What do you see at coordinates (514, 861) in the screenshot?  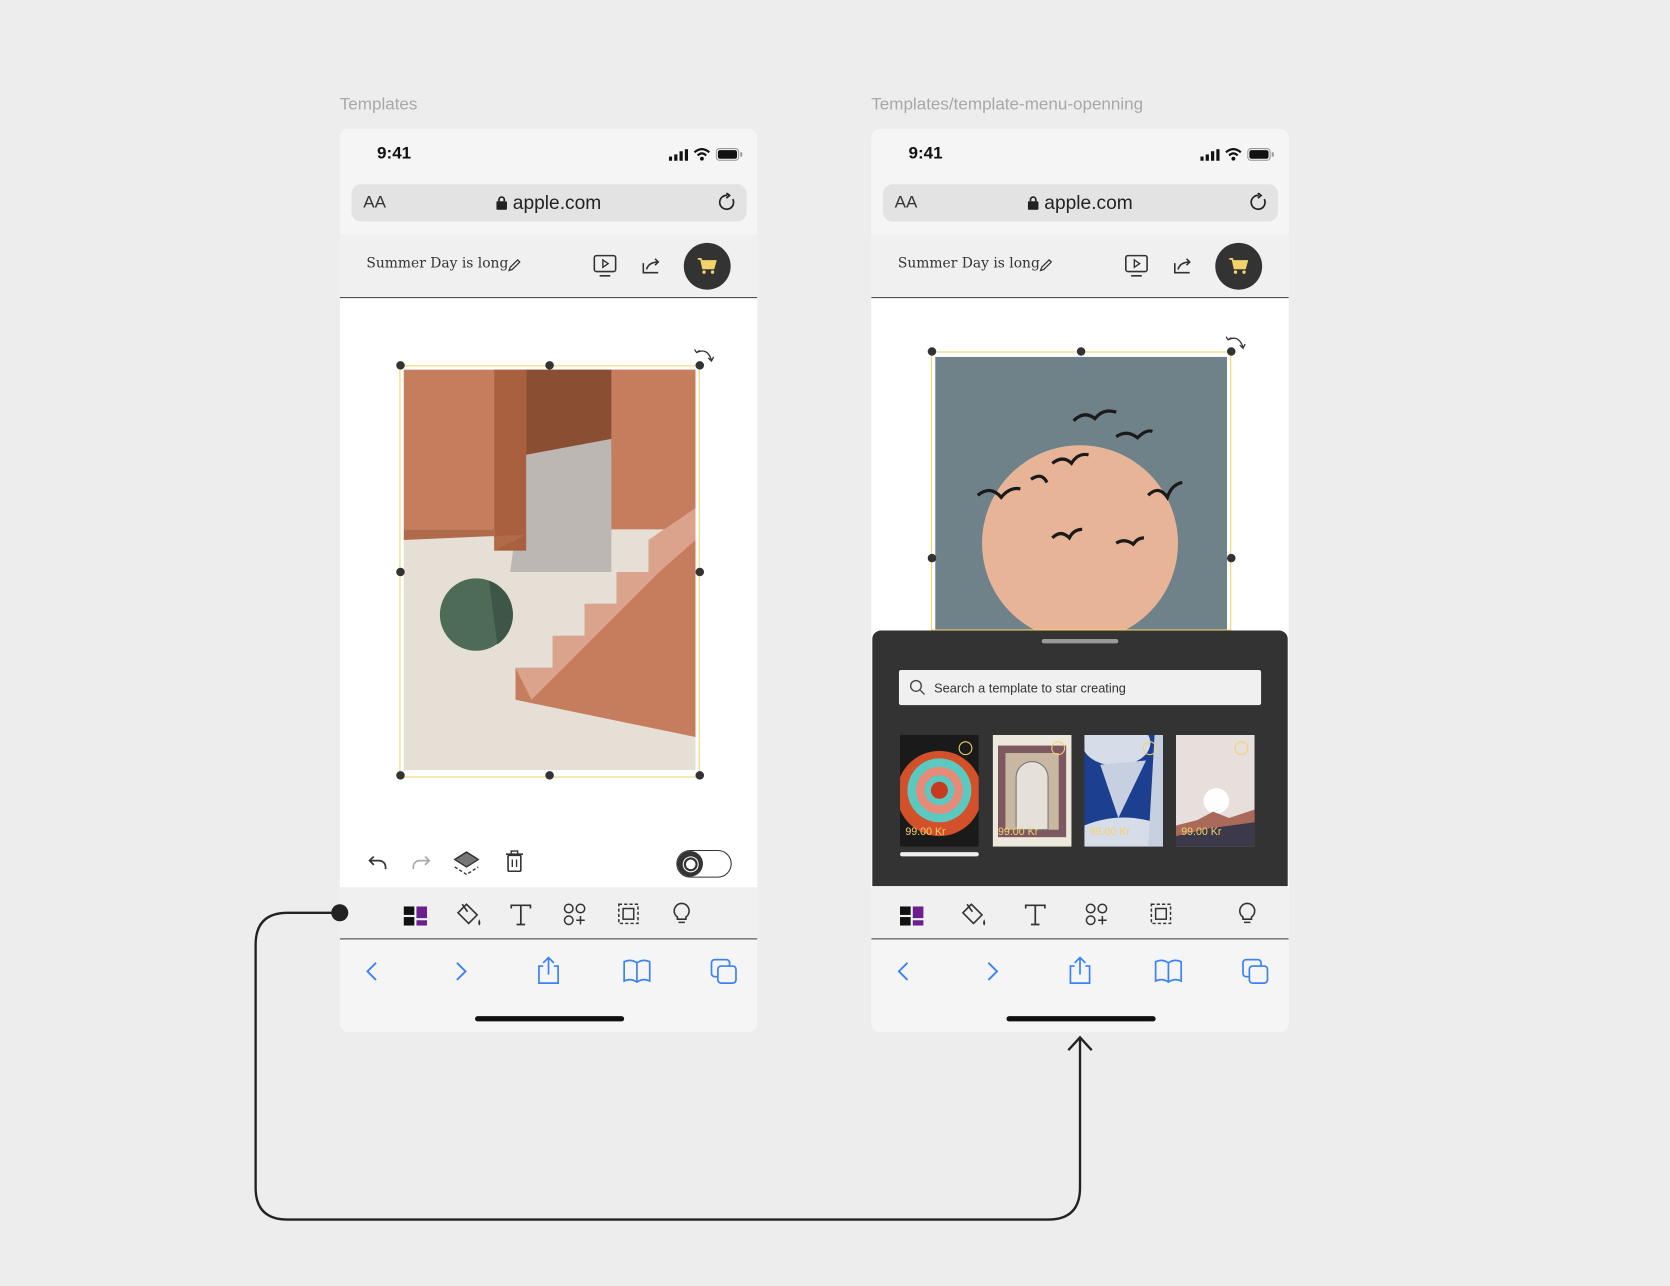 I see `trash-icon` at bounding box center [514, 861].